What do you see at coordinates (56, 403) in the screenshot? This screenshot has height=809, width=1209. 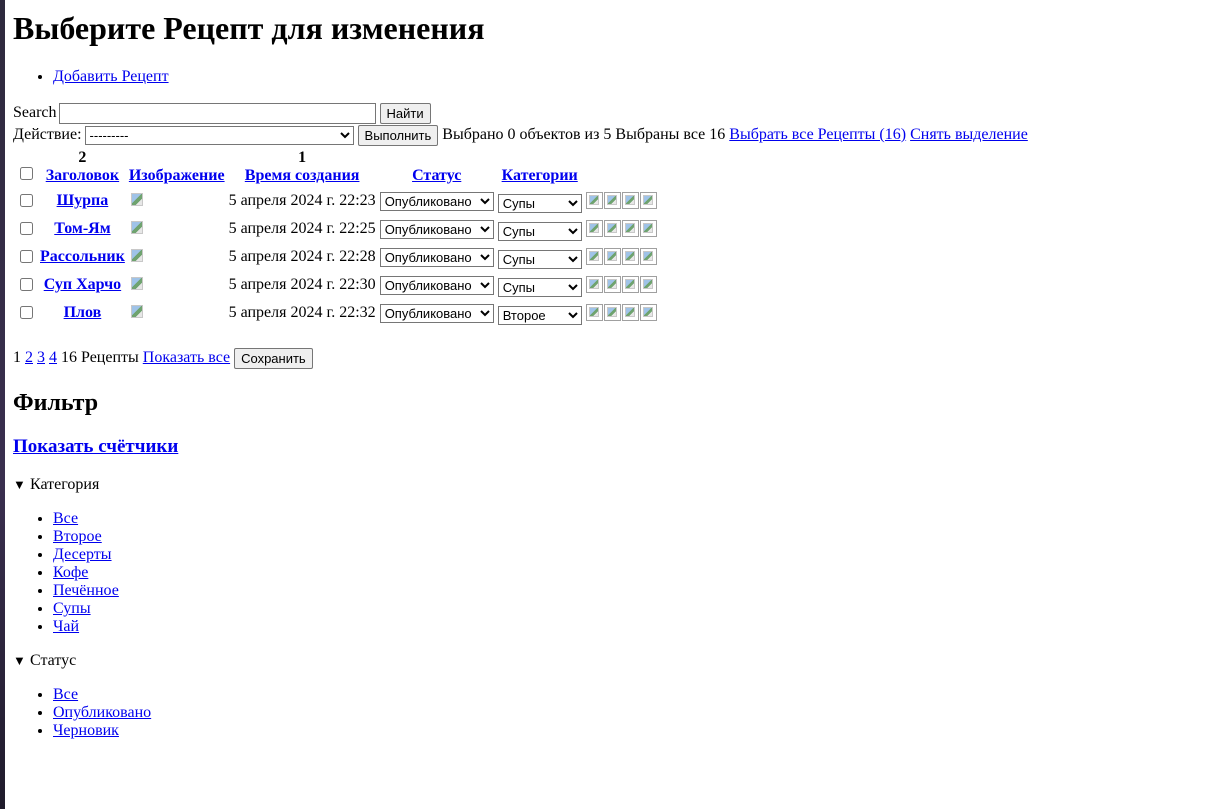 I see `filter-title: Фильтр` at bounding box center [56, 403].